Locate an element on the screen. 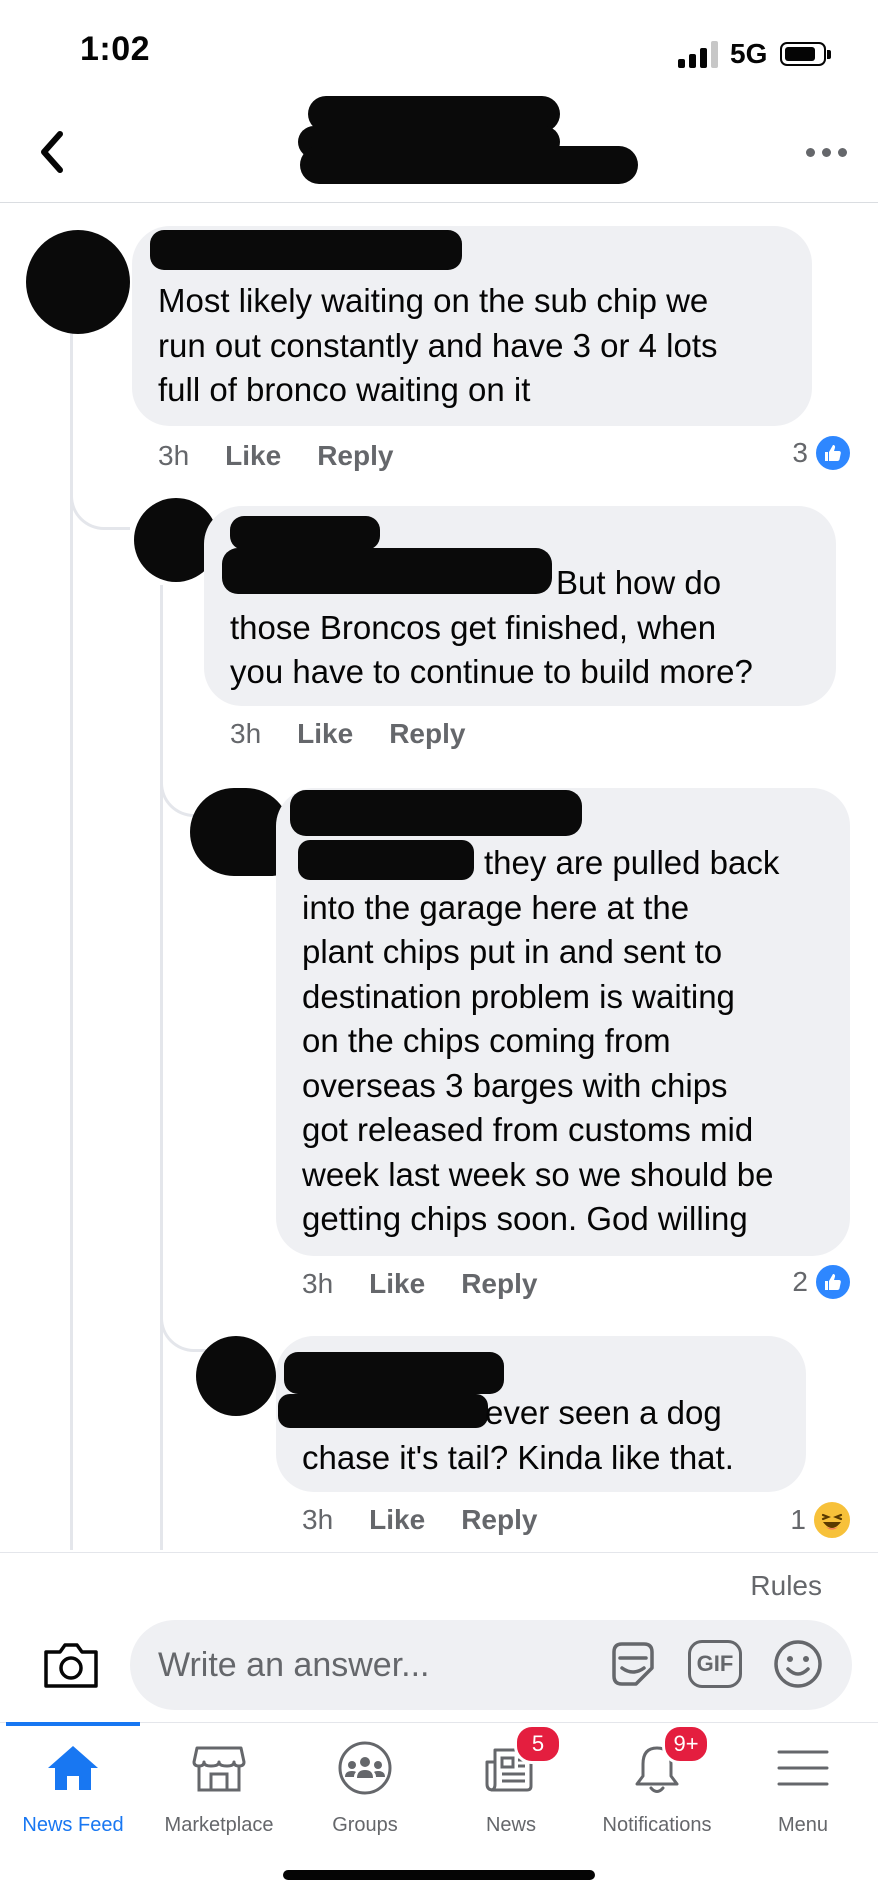 The width and height of the screenshot is (878, 1901). tab-label: Notifications is located at coordinates (657, 1825).